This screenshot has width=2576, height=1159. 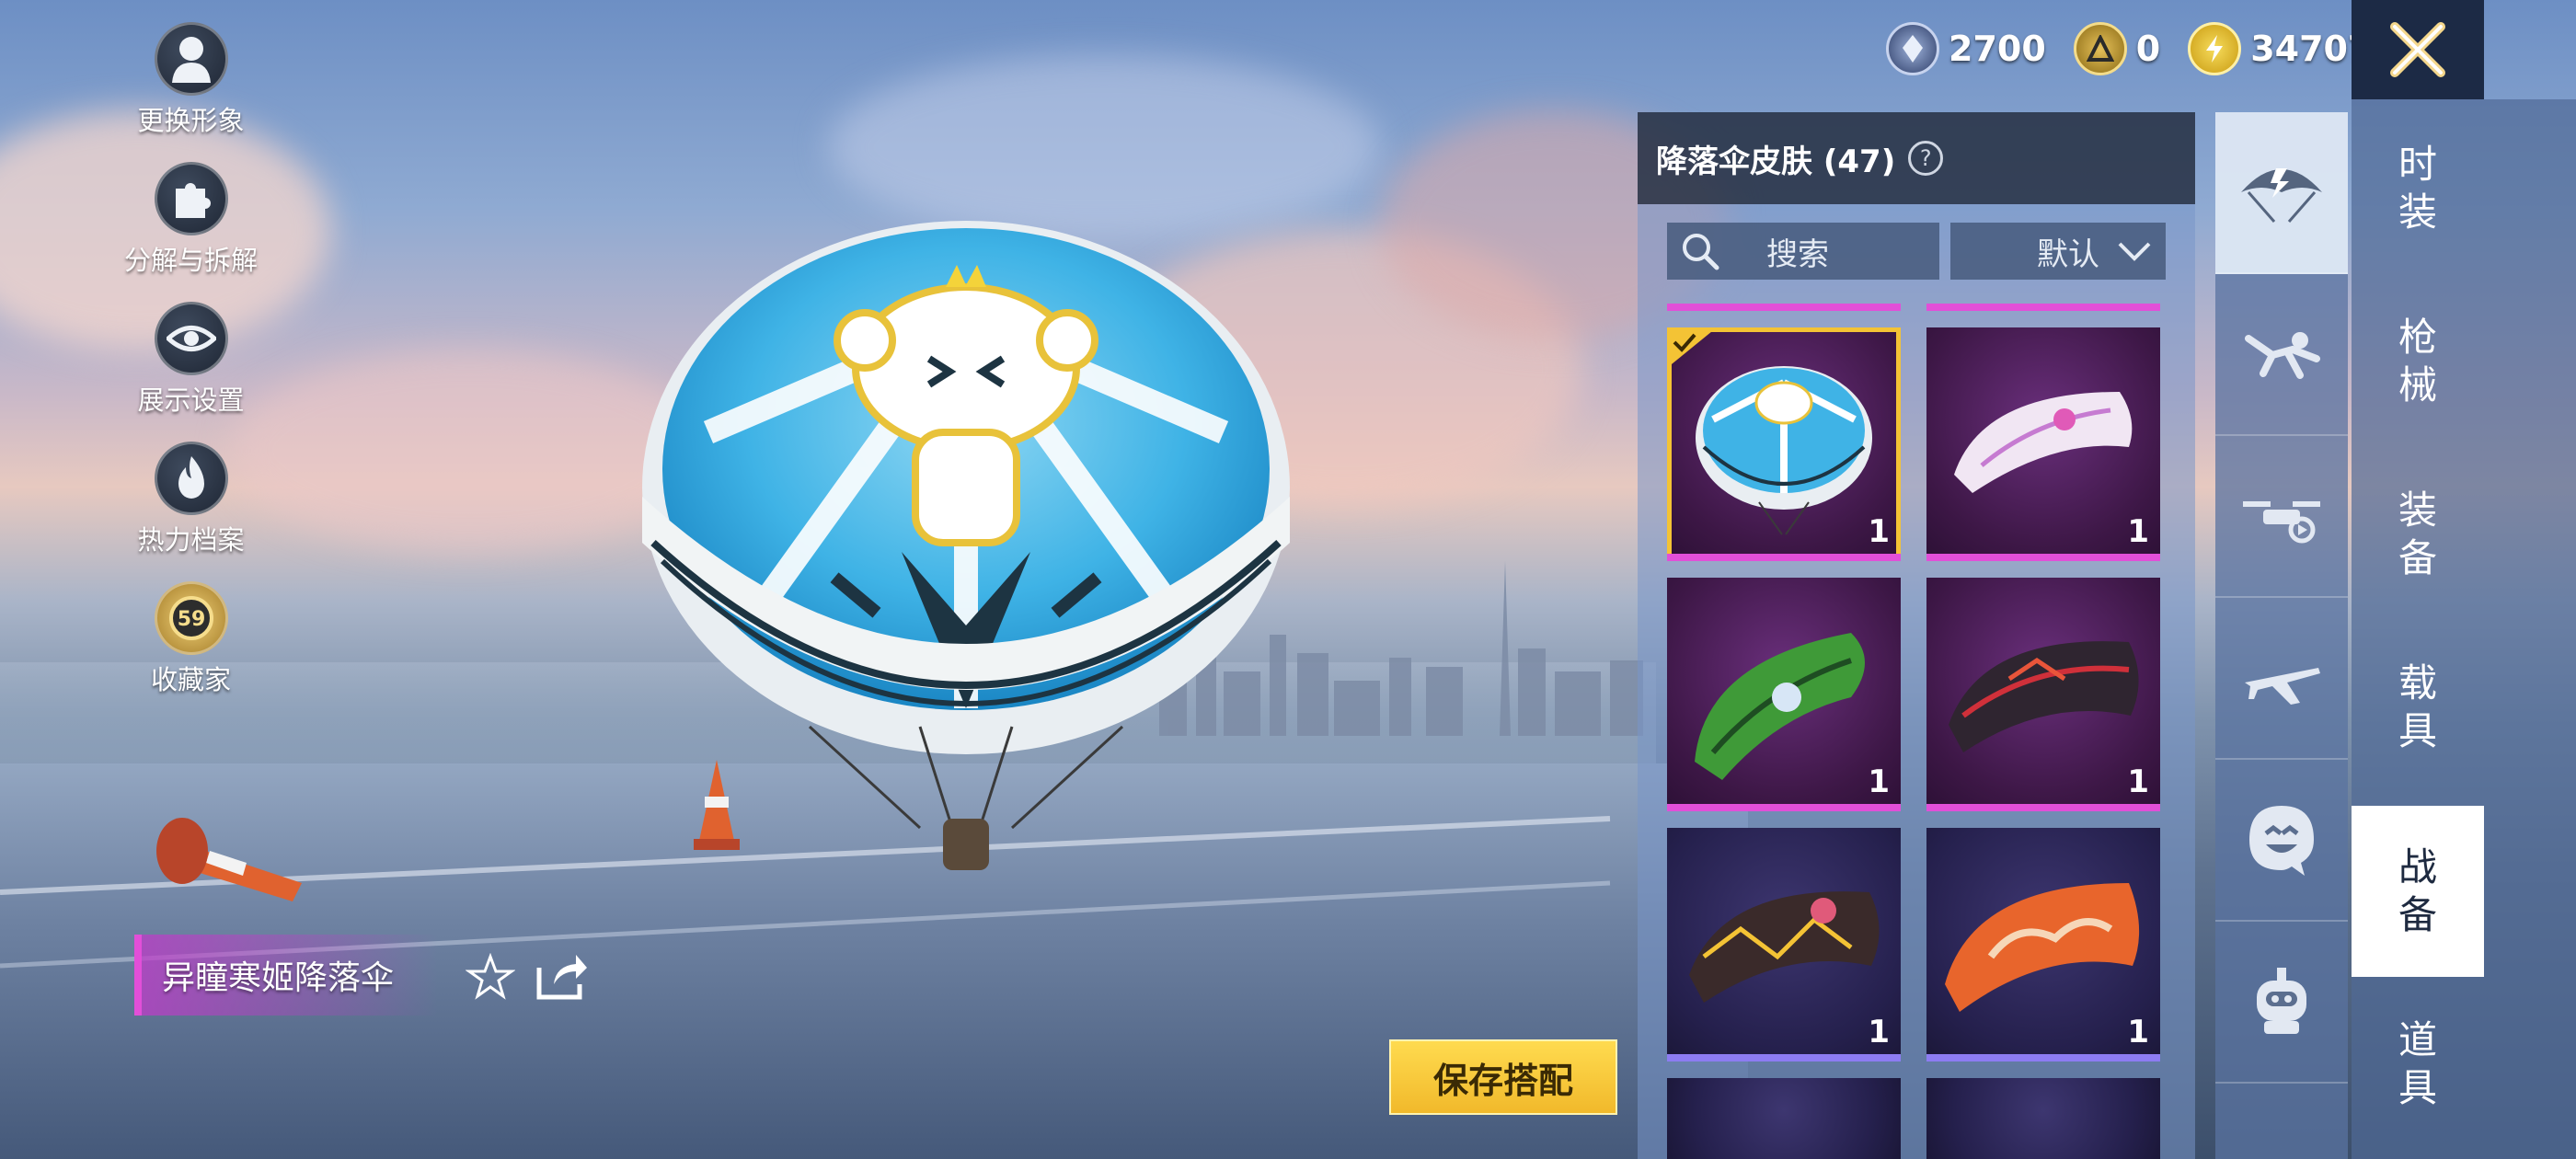 What do you see at coordinates (191, 338) in the screenshot?
I see `eye-icon` at bounding box center [191, 338].